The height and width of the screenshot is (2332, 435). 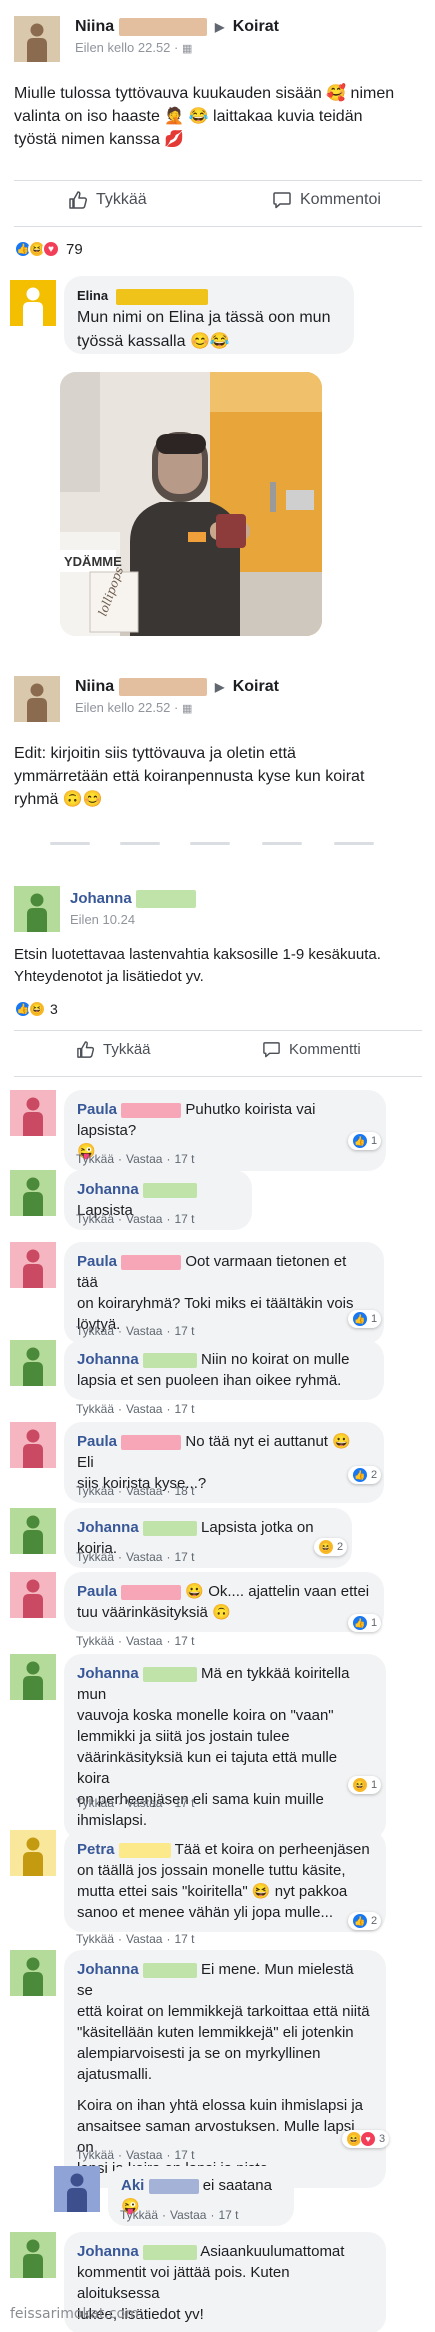 I want to click on comment-text: Niin no koirat on mulle, so click(x=275, y=1359).